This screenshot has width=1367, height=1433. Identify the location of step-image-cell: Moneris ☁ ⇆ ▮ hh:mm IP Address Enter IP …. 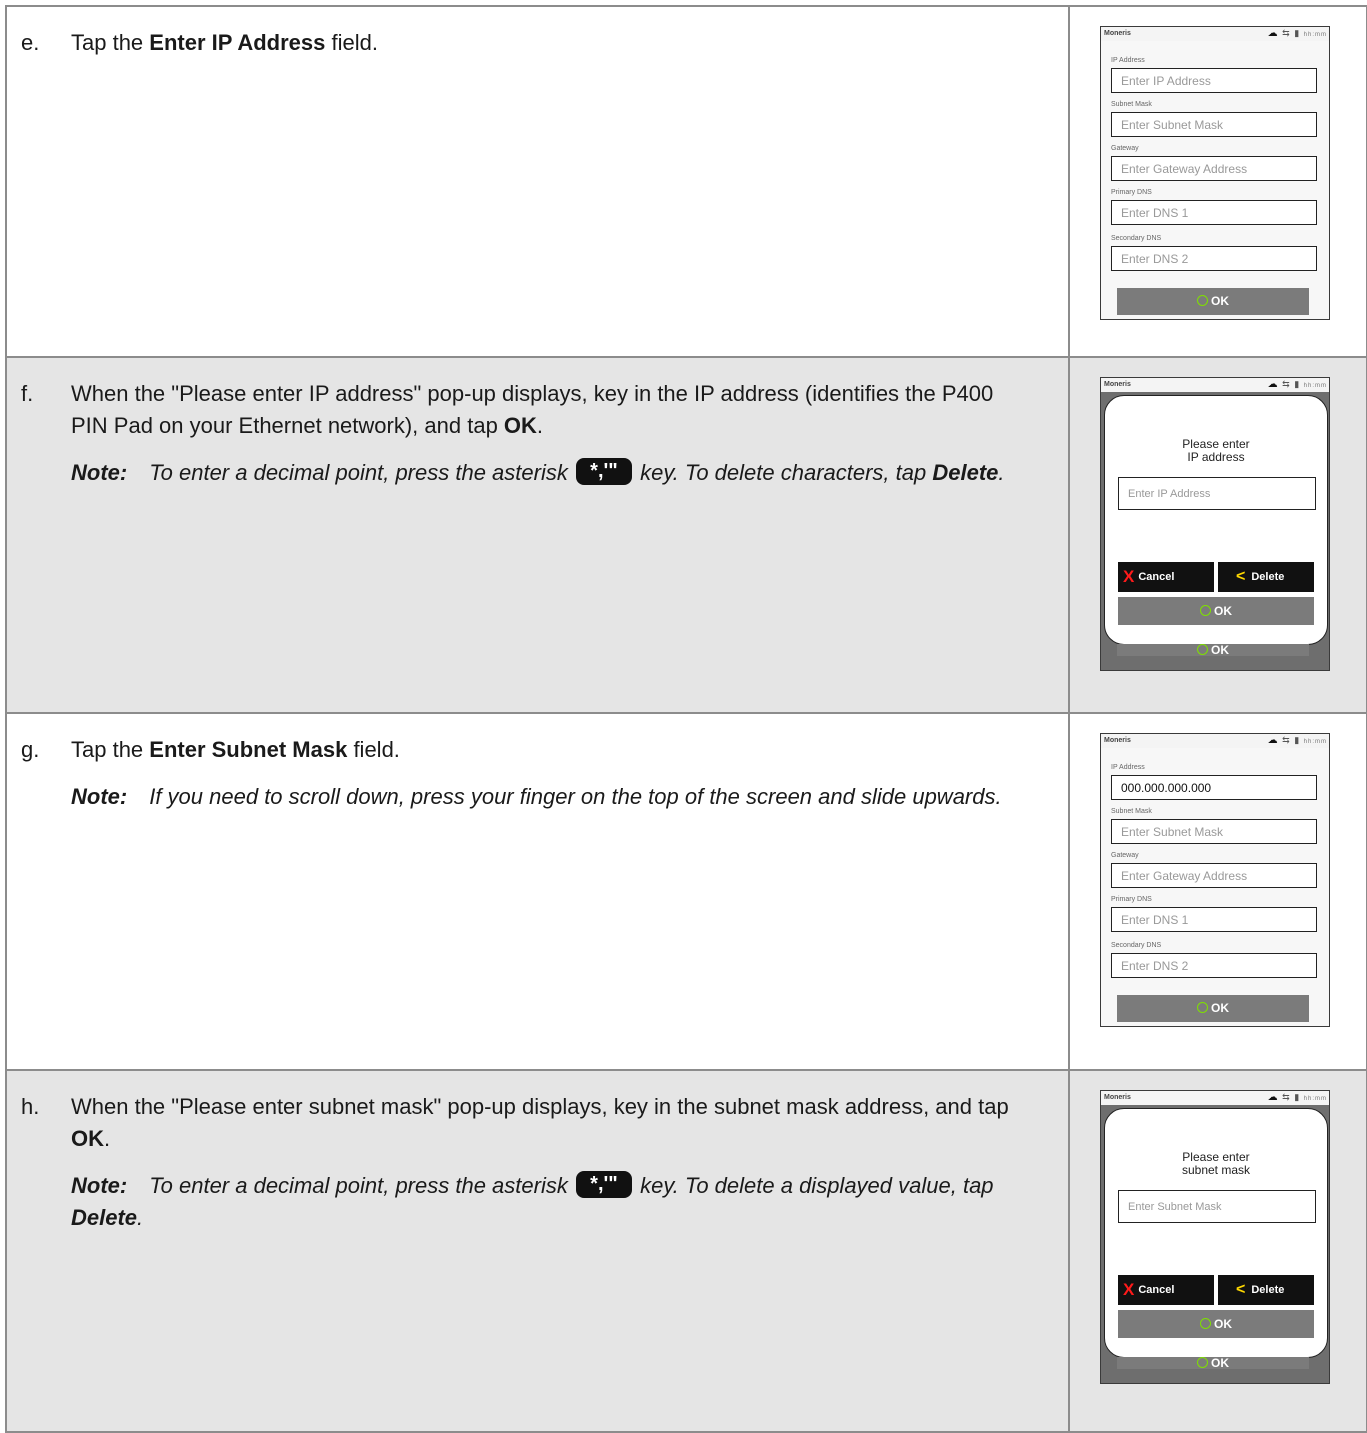
(1217, 181).